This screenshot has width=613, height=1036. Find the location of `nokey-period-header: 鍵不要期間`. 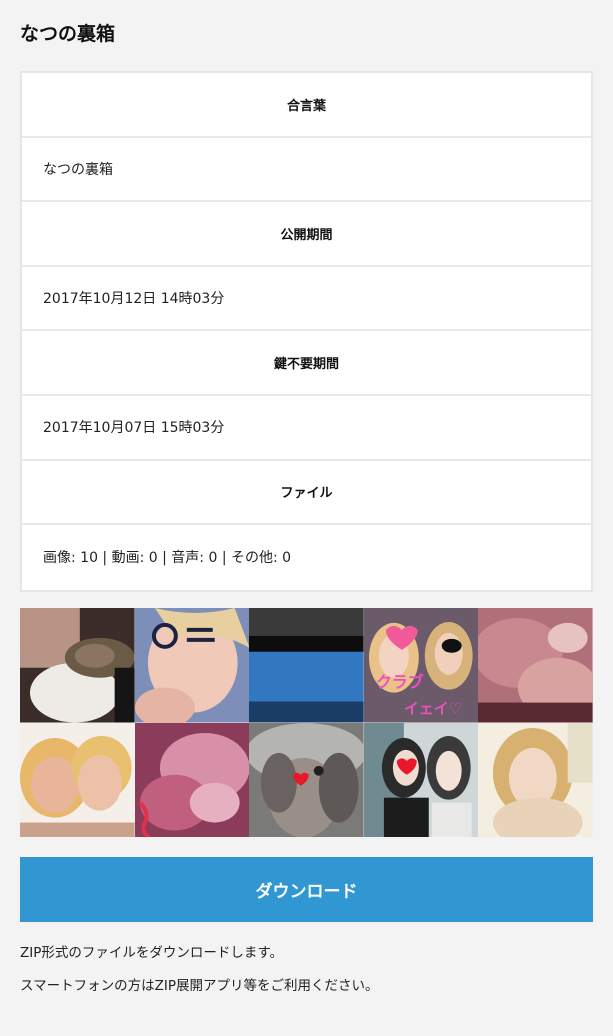

nokey-period-header: 鍵不要期間 is located at coordinates (306, 363).